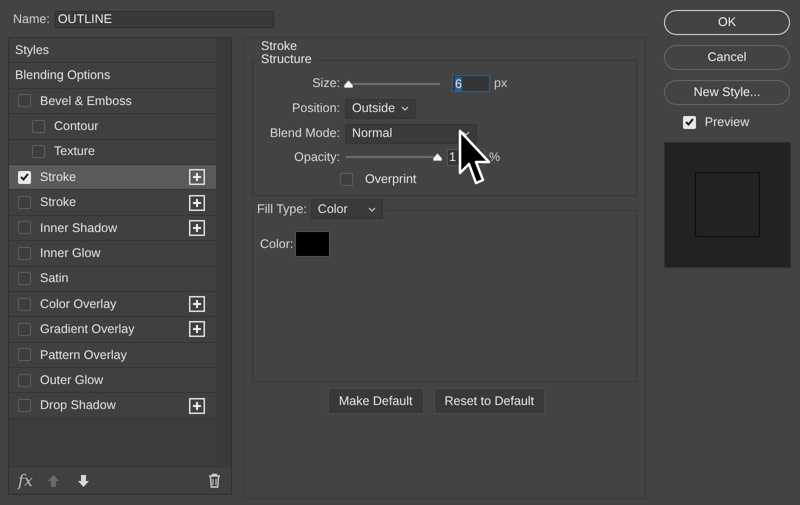 Image resolution: width=800 pixels, height=505 pixels. What do you see at coordinates (112, 381) in the screenshot?
I see `style-list-item: Outer Glow` at bounding box center [112, 381].